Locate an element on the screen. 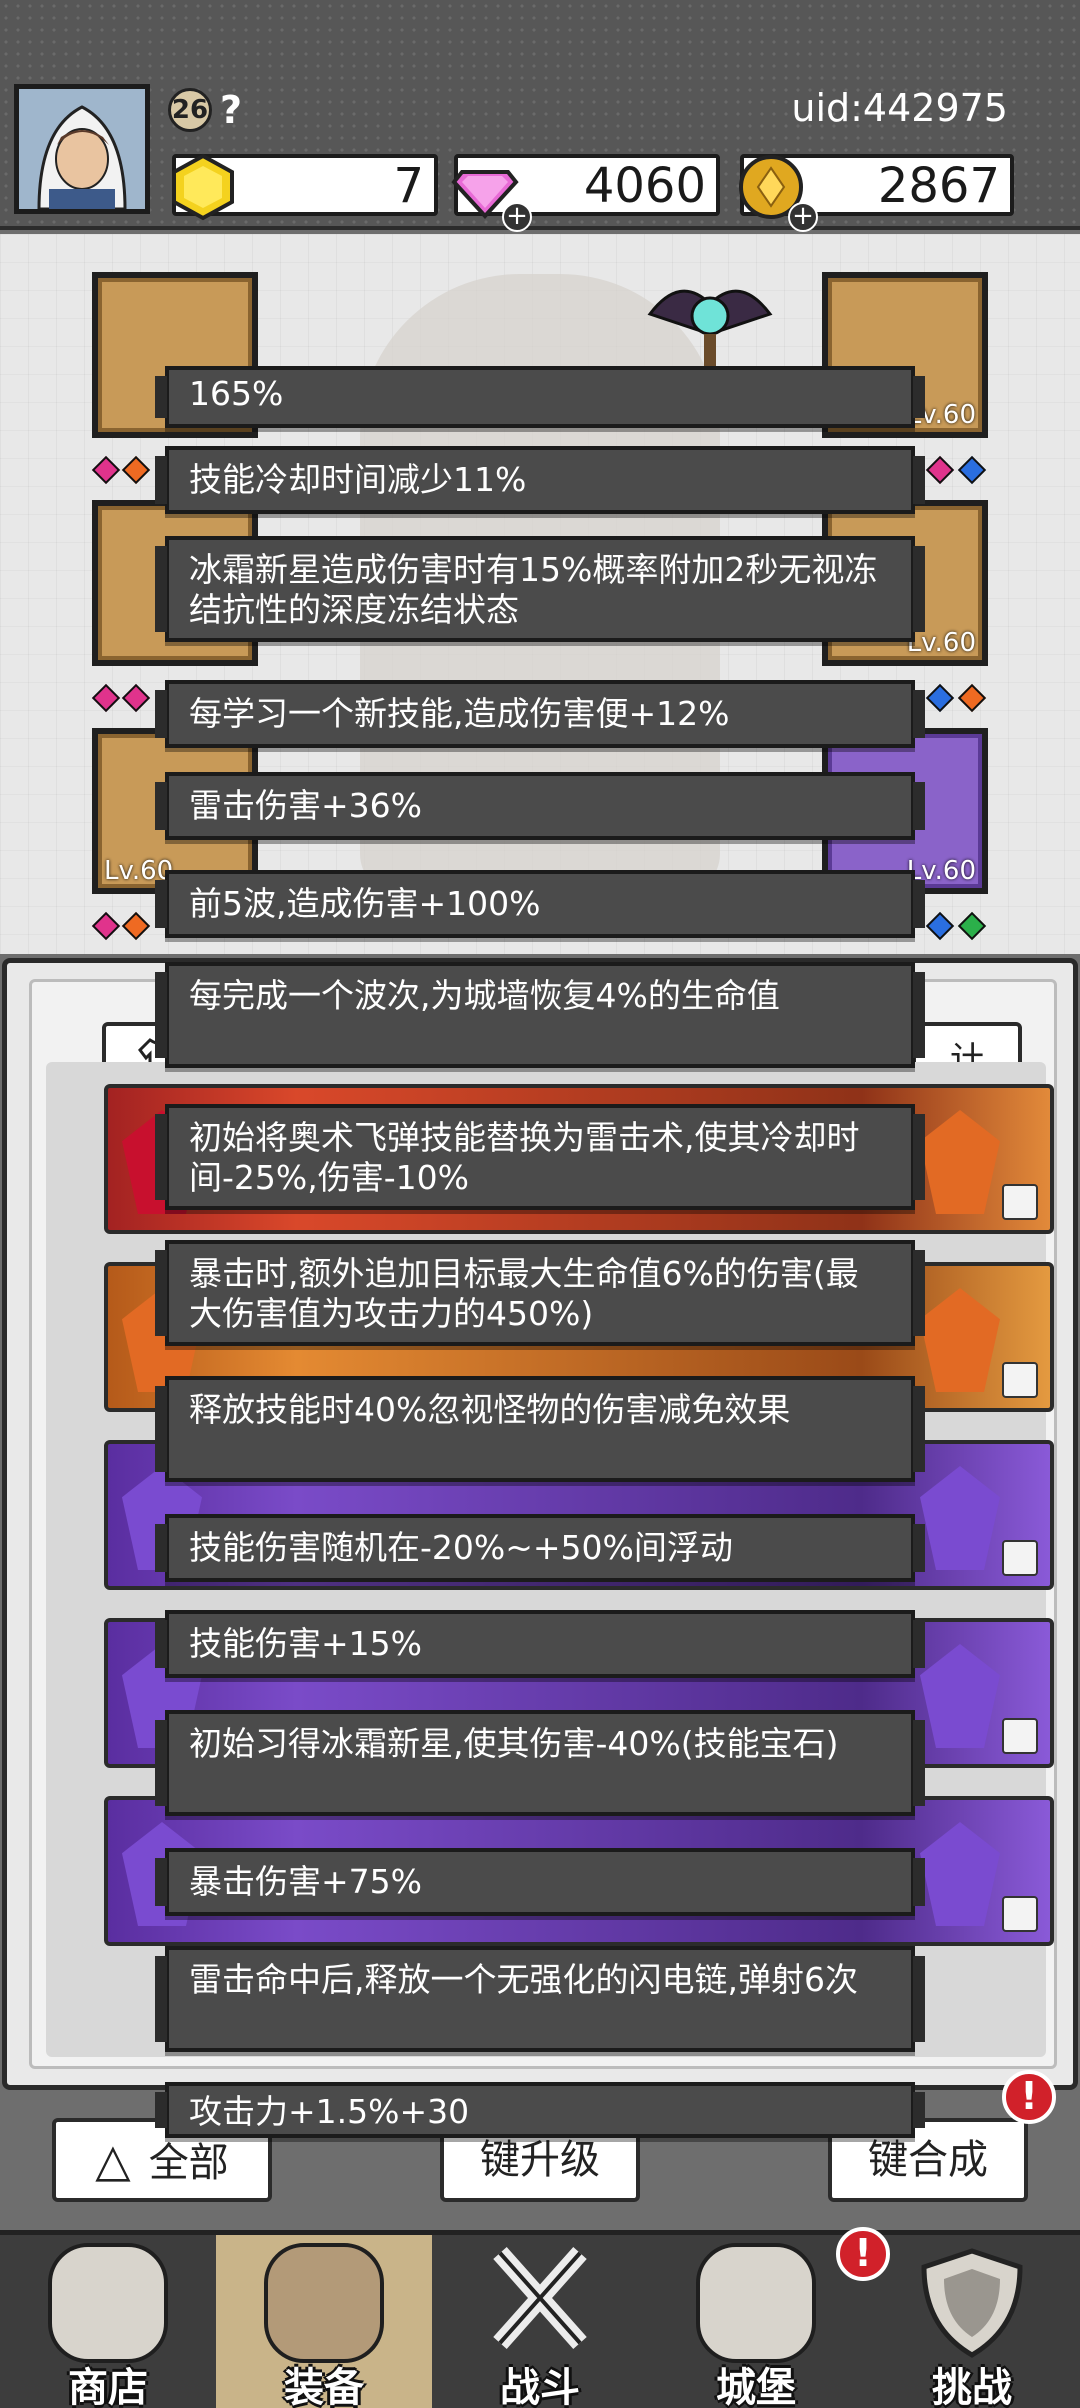 This screenshot has width=1080, height=2408. gold-gem-value: 7 is located at coordinates (408, 186).